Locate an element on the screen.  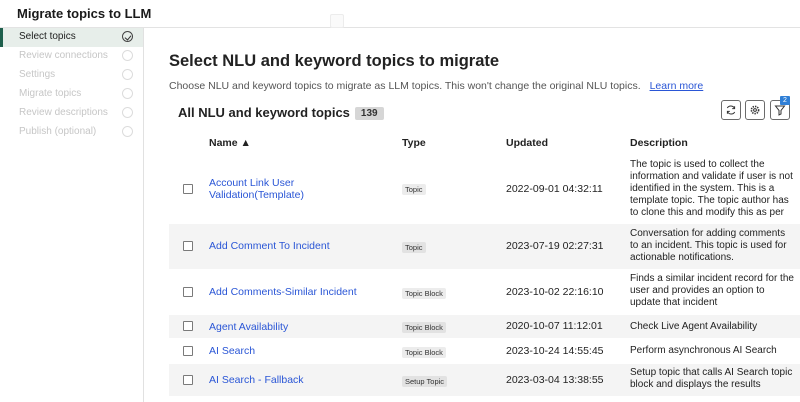
refresh-button is located at coordinates (731, 110).